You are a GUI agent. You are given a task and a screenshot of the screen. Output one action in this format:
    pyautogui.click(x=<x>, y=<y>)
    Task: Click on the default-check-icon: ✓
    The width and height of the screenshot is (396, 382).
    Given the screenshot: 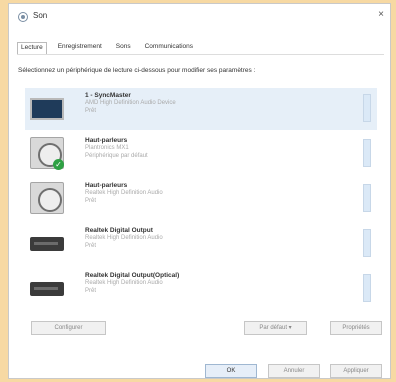 What is the action you would take?
    pyautogui.click(x=58, y=164)
    